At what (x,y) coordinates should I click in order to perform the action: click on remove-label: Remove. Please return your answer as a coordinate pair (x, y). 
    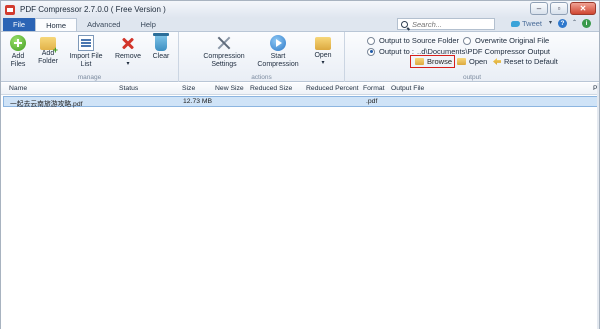
    Looking at the image, I should click on (128, 56).